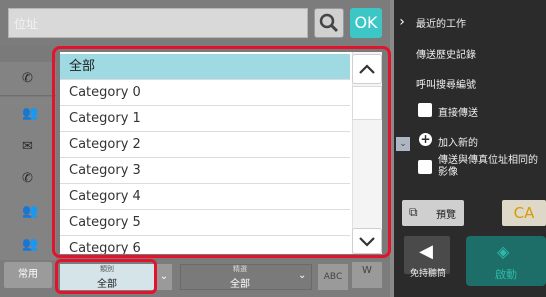 This screenshot has width=546, height=297. Describe the element at coordinates (503, 251) in the screenshot. I see `start-icon: ◈` at that location.